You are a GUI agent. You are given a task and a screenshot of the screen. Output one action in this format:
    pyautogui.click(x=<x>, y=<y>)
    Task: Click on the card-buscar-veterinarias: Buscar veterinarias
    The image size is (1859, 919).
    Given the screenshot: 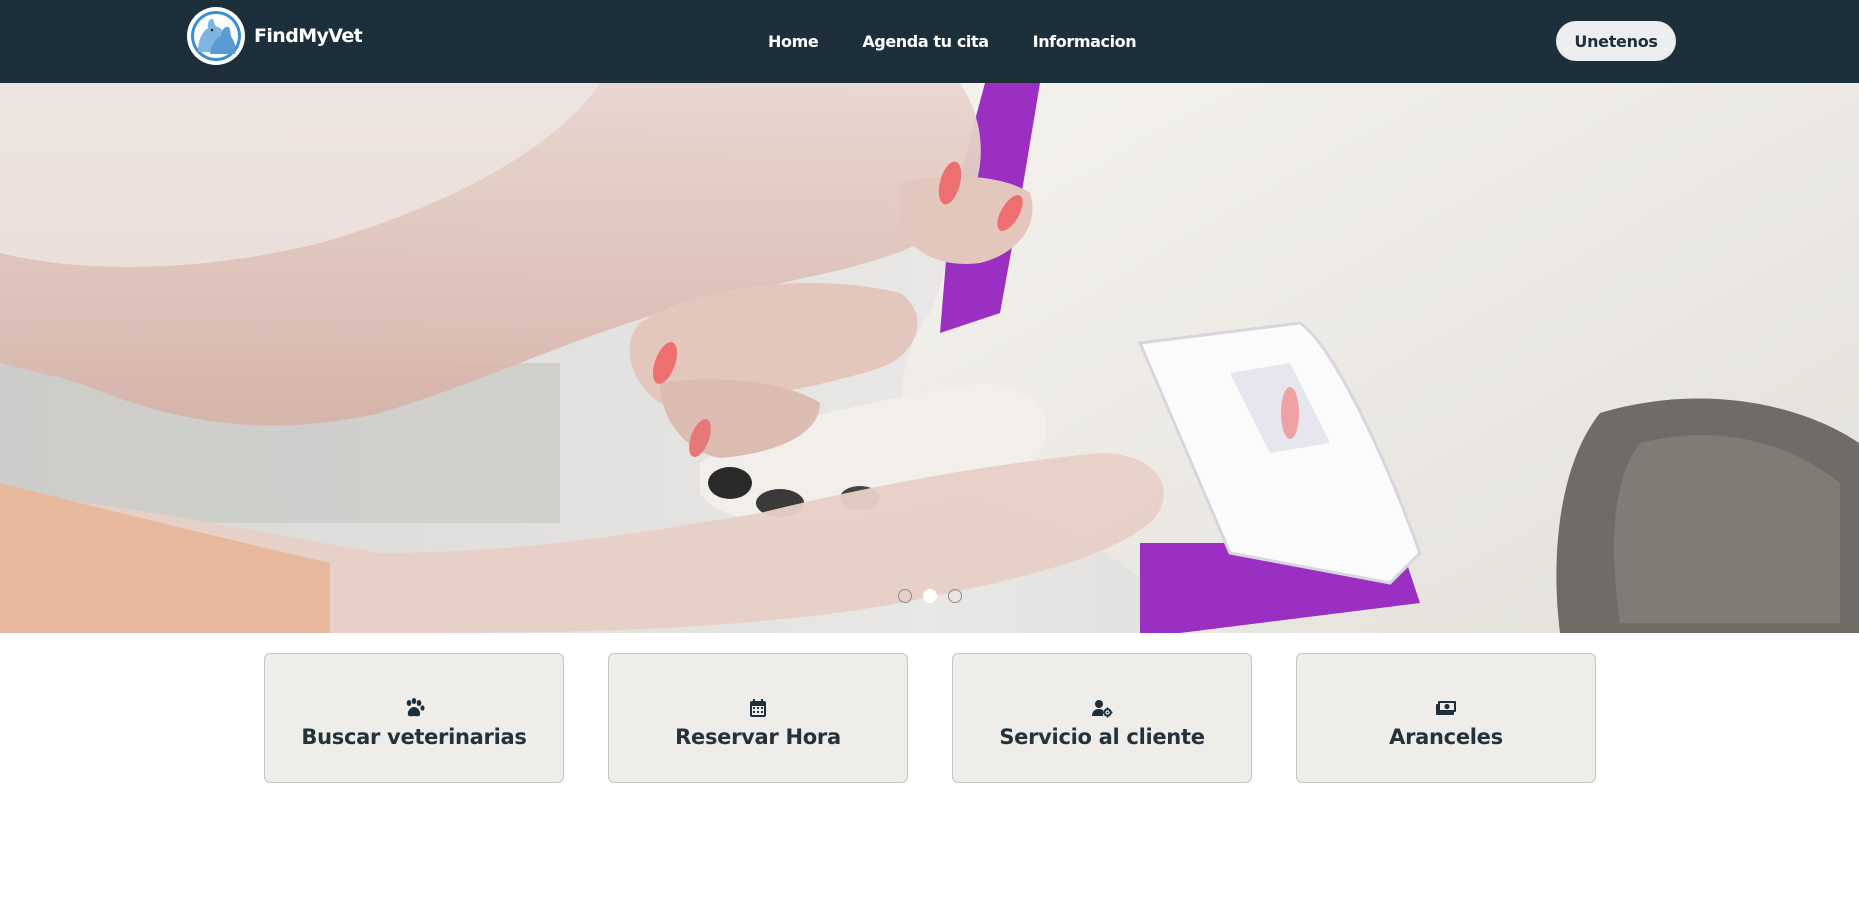 What is the action you would take?
    pyautogui.click(x=414, y=718)
    